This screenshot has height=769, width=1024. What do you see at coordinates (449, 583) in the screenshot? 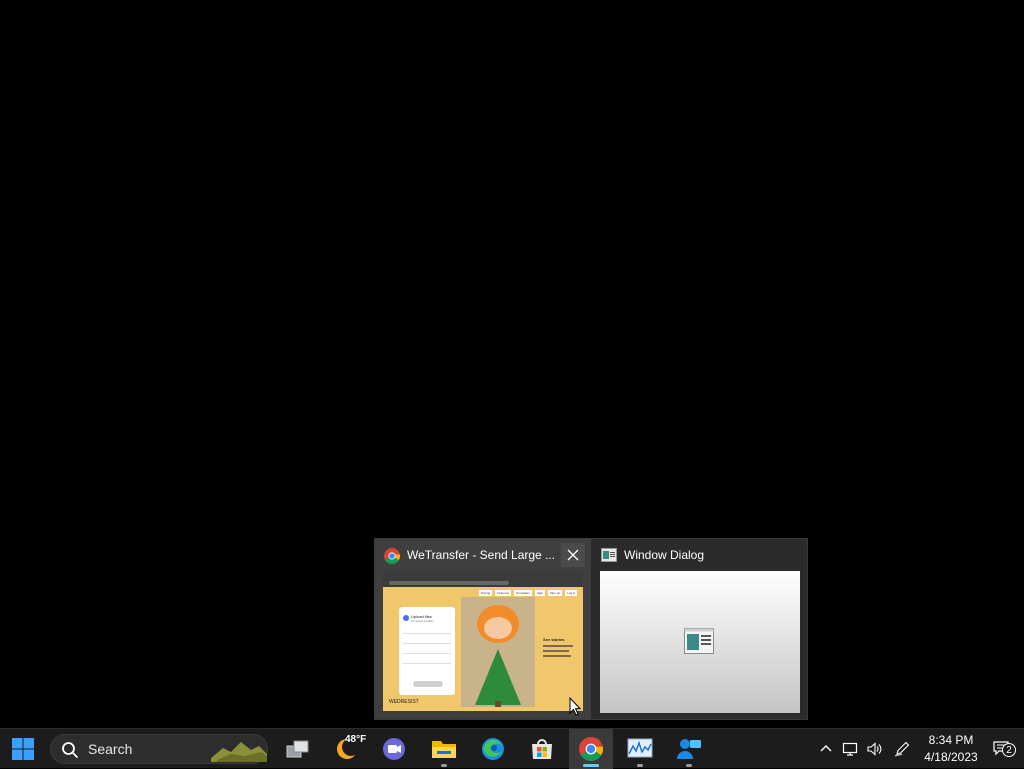
I see `address-bar` at bounding box center [449, 583].